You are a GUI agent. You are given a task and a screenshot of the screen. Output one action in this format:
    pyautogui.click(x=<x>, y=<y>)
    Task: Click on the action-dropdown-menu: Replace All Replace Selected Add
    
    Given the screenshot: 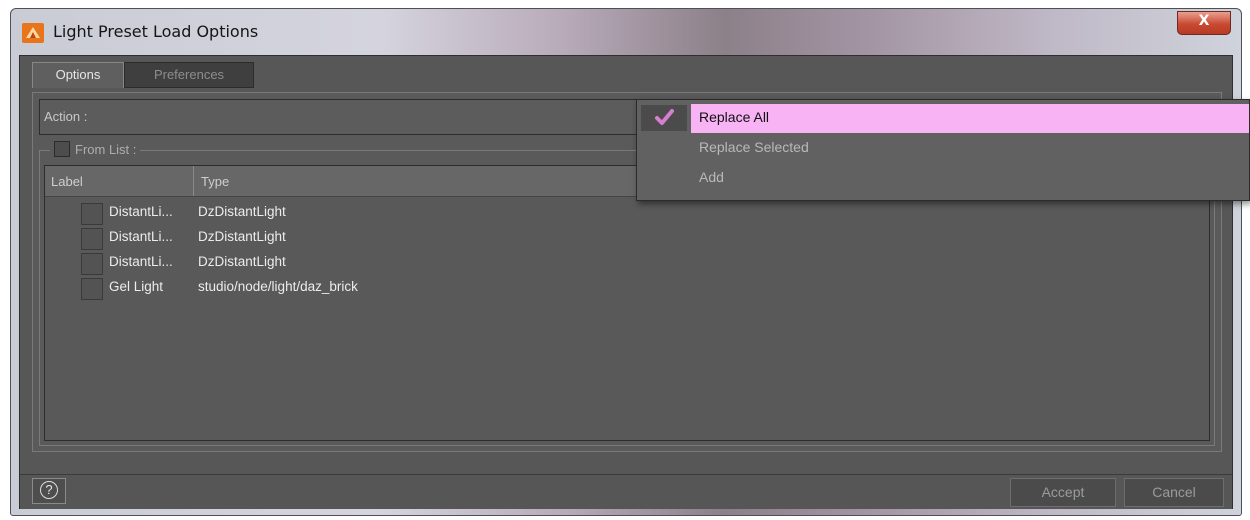 What is the action you would take?
    pyautogui.click(x=943, y=150)
    